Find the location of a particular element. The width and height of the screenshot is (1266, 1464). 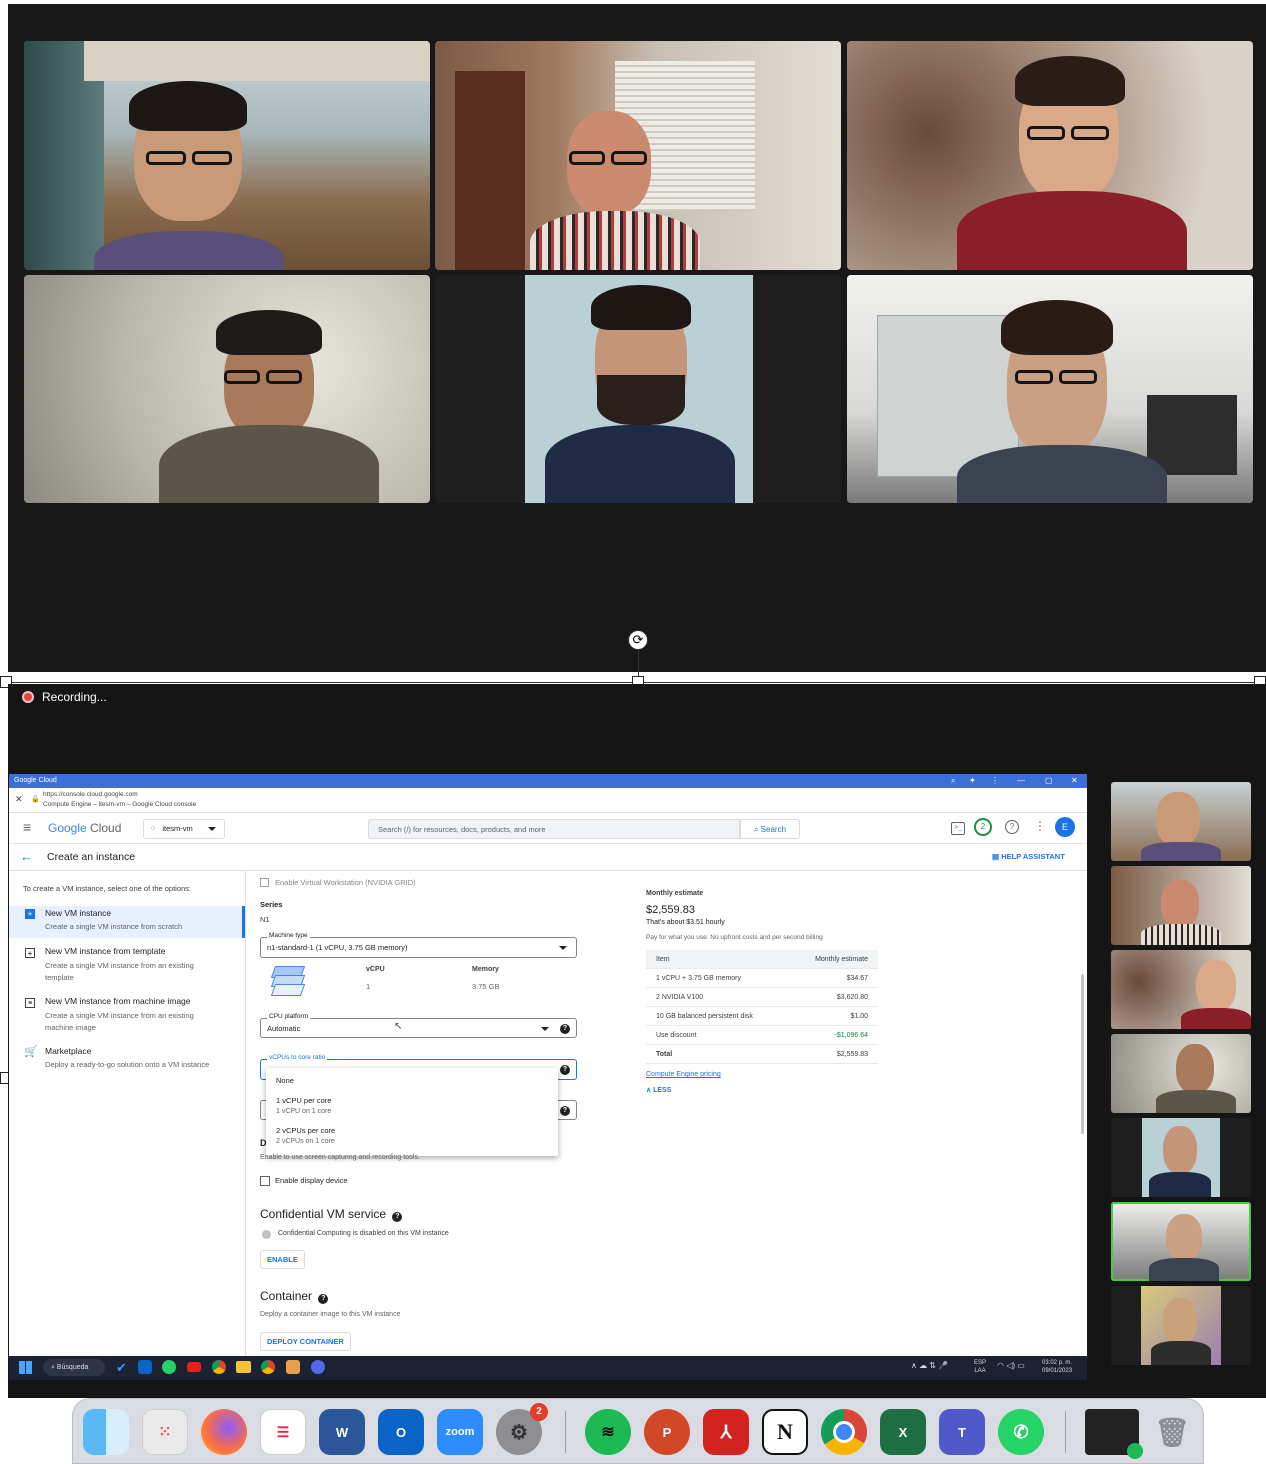

trash-icon: 🗑 is located at coordinates (1172, 1432).